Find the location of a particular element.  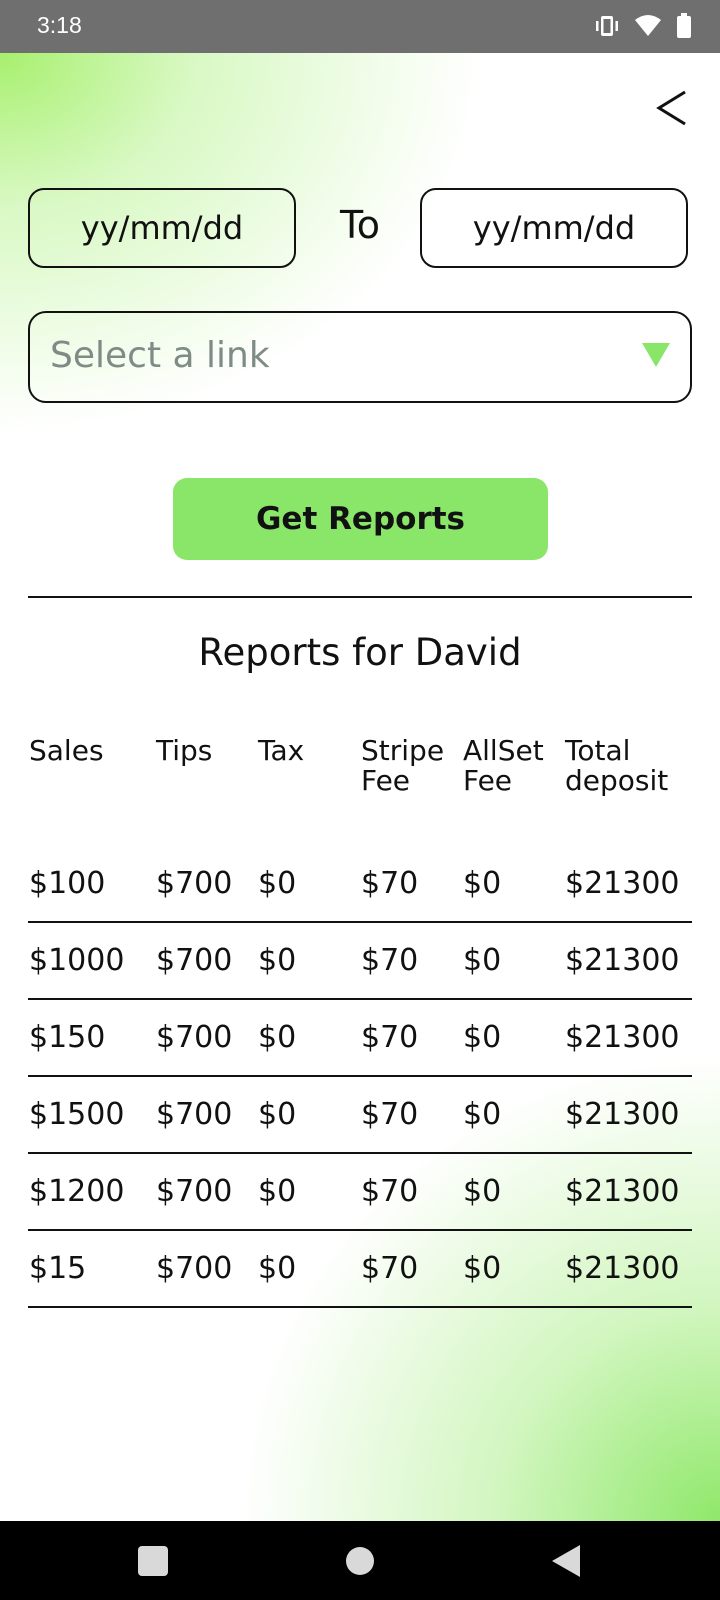

status-bar: 3:18 is located at coordinates (360, 26).